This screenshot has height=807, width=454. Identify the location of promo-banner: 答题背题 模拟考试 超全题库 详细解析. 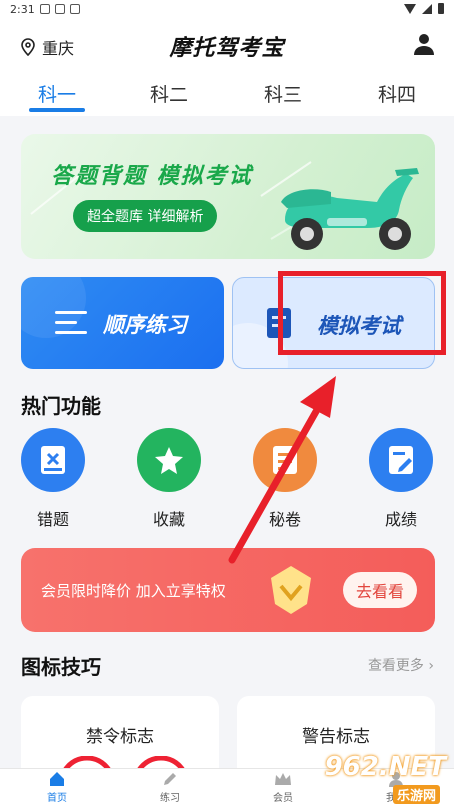
(228, 196).